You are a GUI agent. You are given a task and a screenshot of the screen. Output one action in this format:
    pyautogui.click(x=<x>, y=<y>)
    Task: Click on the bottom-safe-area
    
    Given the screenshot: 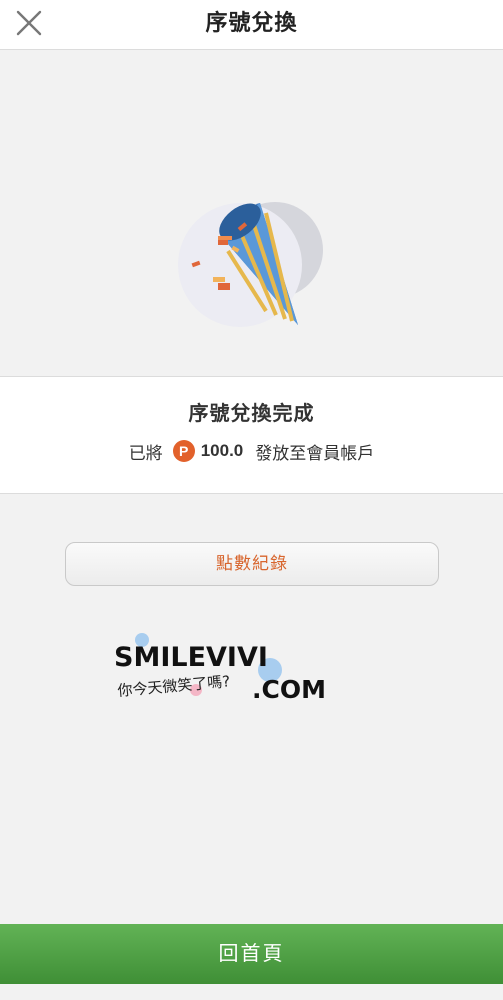 What is the action you would take?
    pyautogui.click(x=251, y=992)
    